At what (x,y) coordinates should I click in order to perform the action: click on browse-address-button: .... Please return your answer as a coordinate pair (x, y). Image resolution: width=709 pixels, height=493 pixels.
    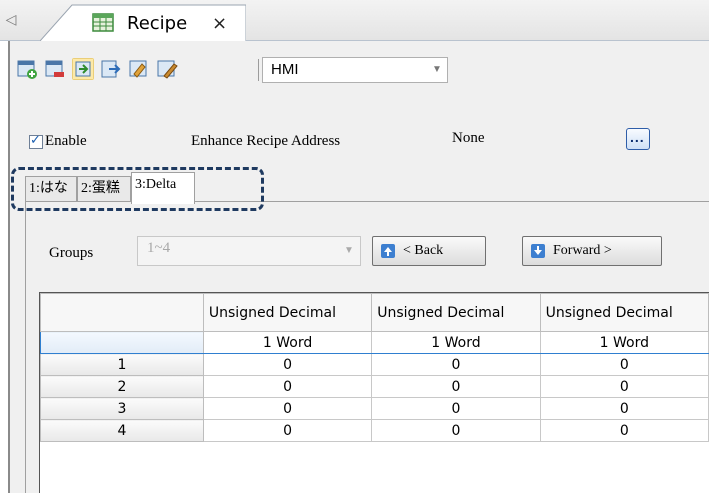
    Looking at the image, I should click on (638, 139).